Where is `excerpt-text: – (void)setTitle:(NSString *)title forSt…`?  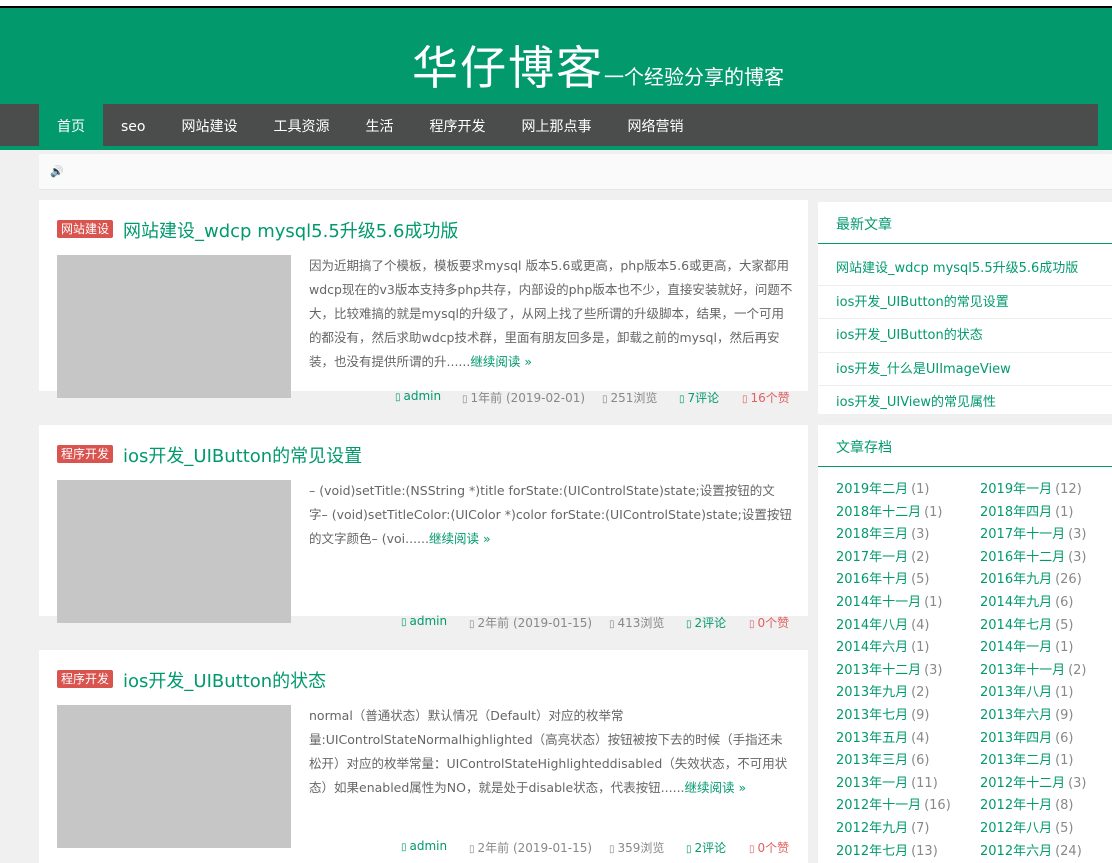 excerpt-text: – (void)setTitle:(NSString *)title forSt… is located at coordinates (550, 514).